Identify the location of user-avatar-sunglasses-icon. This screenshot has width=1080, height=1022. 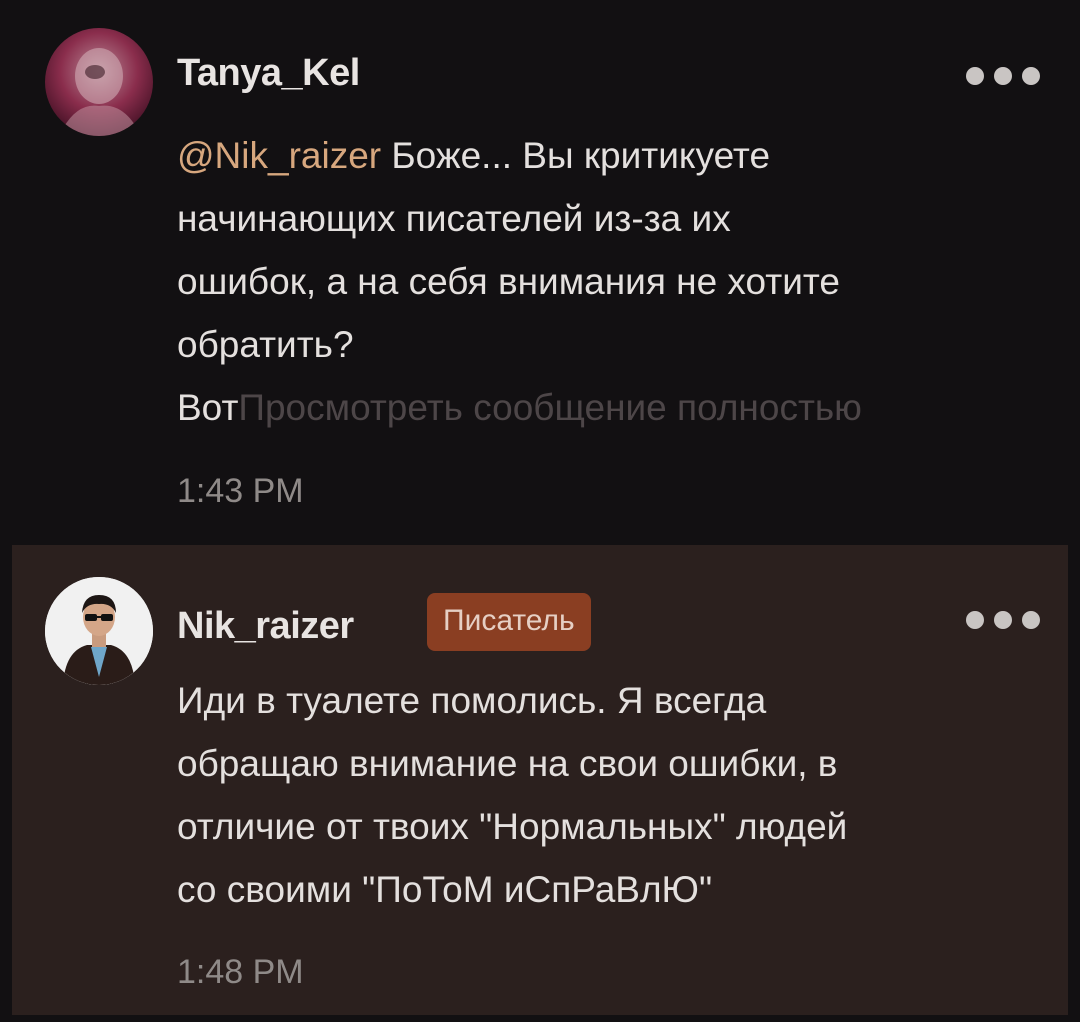
(99, 631).